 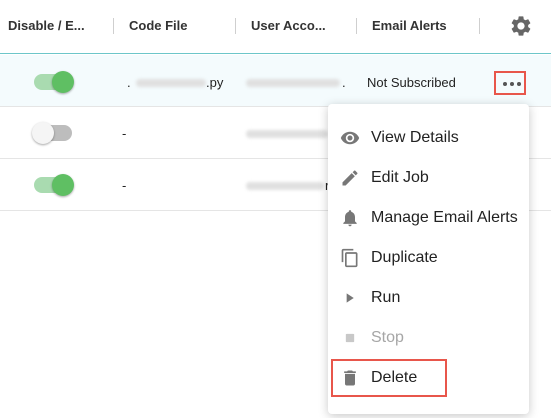 What do you see at coordinates (129, 82) in the screenshot?
I see `code-file-prefix: .` at bounding box center [129, 82].